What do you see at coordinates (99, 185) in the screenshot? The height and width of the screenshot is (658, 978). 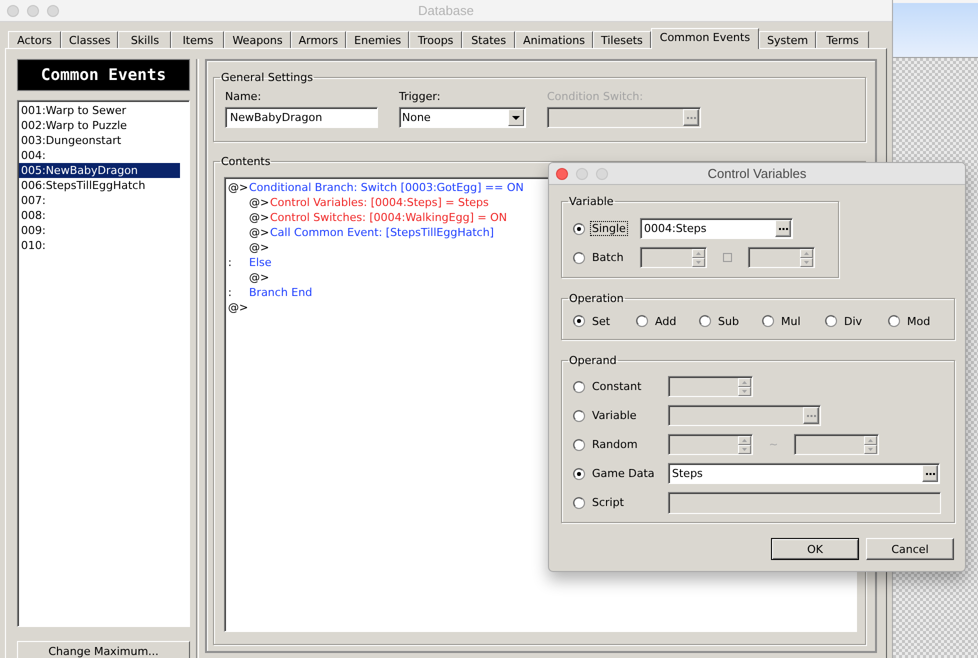 I see `event-list-item: 006:StepsTillEggHatch` at bounding box center [99, 185].